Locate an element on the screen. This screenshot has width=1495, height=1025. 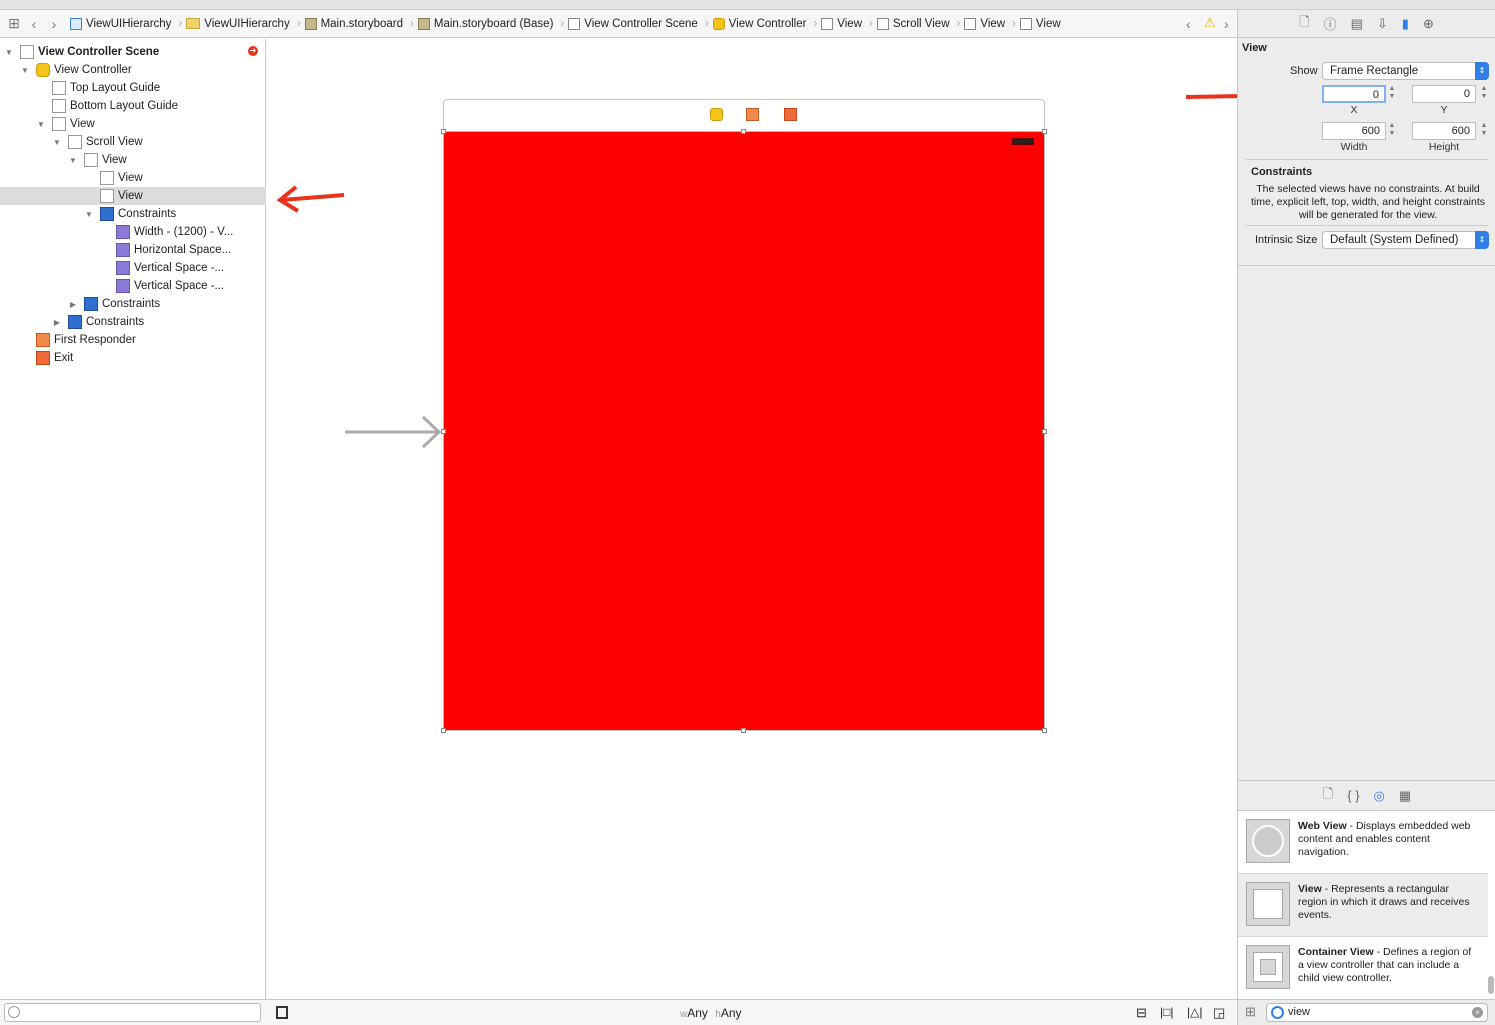
view-controller-icon is located at coordinates (716, 114).